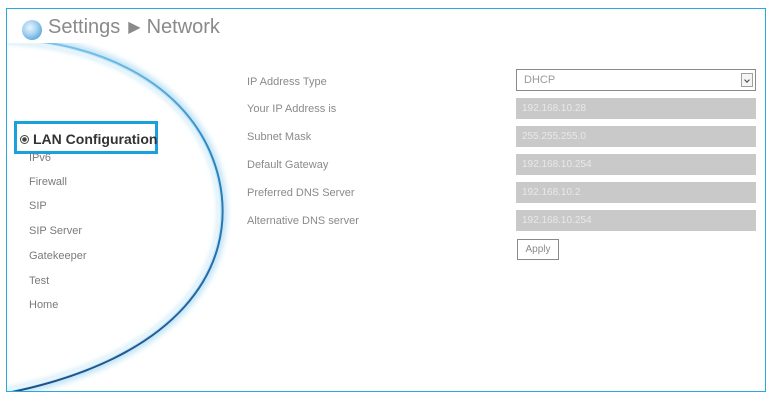  I want to click on page-title-breadcrumb: Settings ▶ Network, so click(134, 27).